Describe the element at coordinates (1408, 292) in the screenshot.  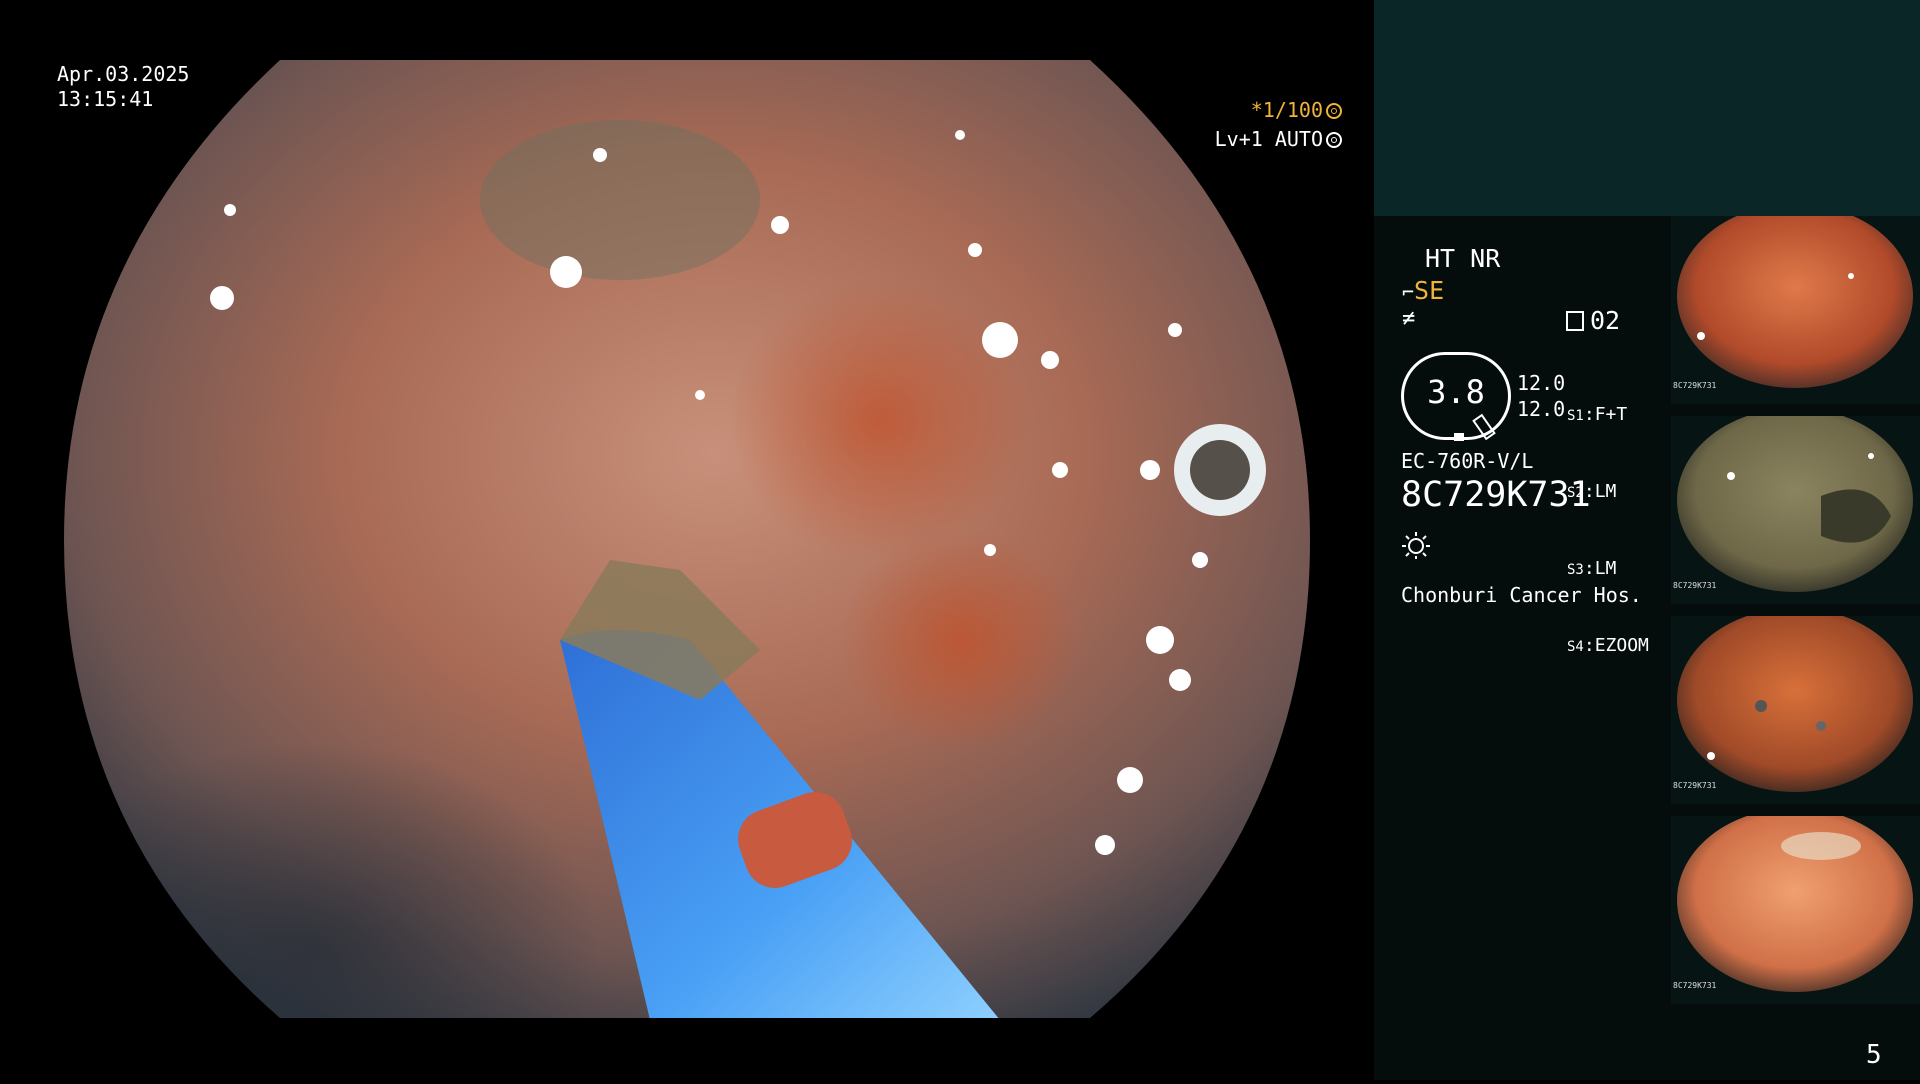
I see `enhance-icon: ⌐` at that location.